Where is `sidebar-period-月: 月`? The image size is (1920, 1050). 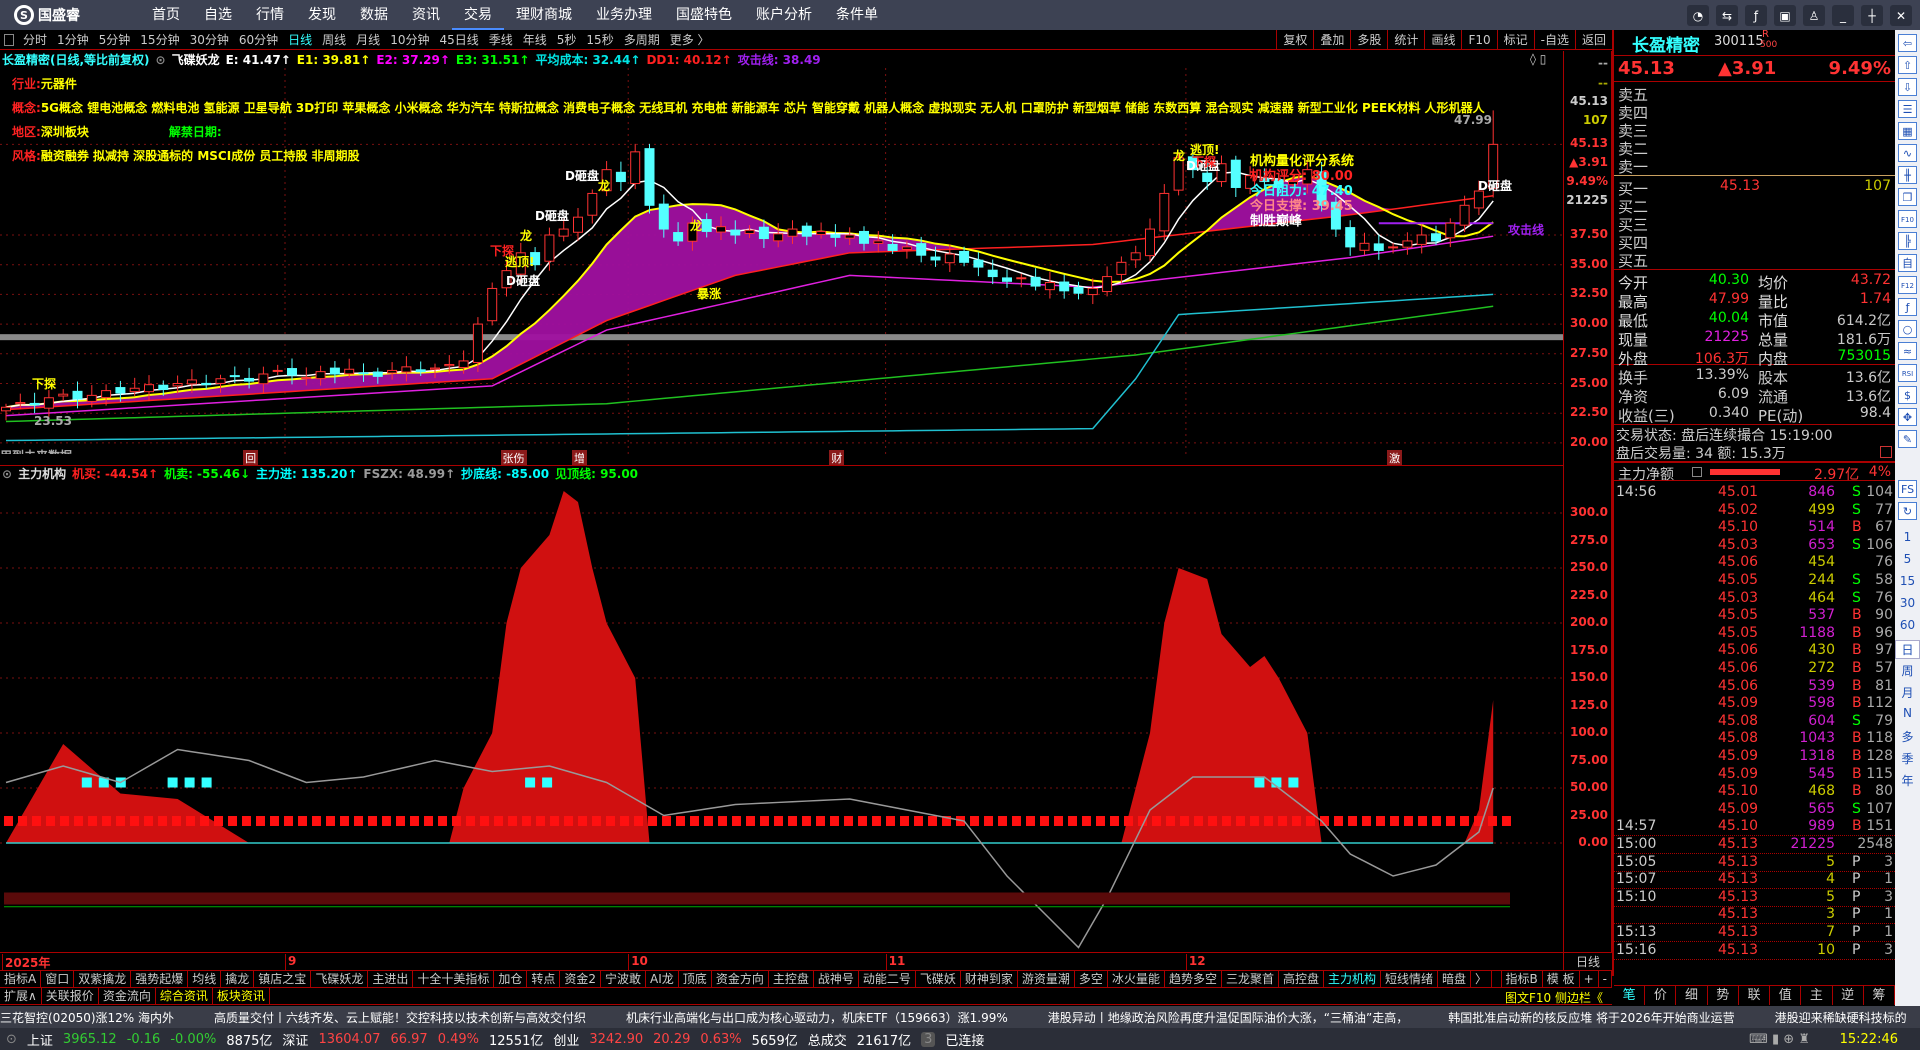 sidebar-period-月: 月 is located at coordinates (1907, 692).